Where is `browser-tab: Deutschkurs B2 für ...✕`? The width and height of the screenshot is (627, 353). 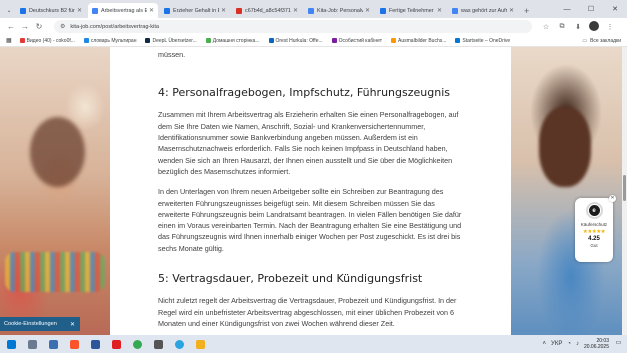 browser-tab: Deutschkurs B2 für ...✕ is located at coordinates (51, 10).